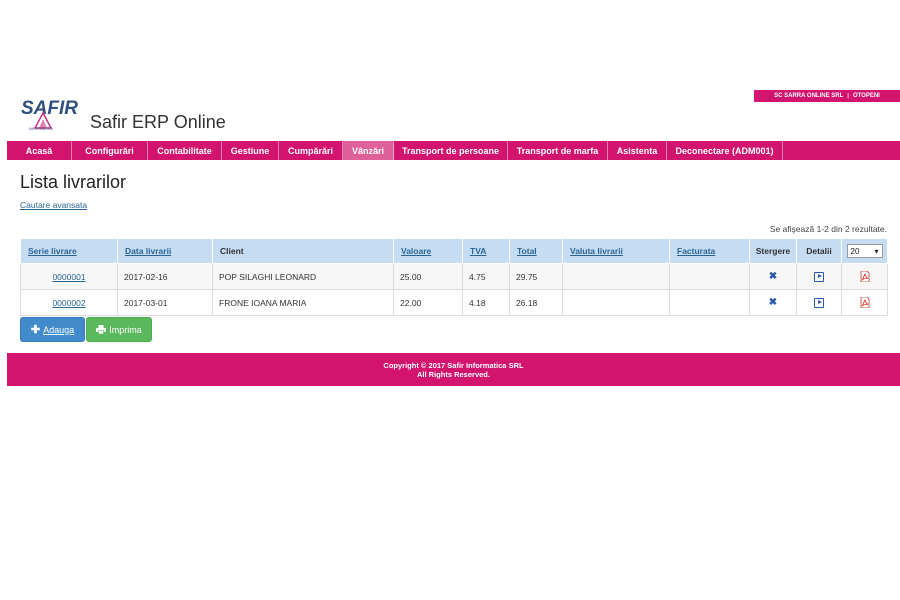  Describe the element at coordinates (53, 205) in the screenshot. I see `advanced-search-link: Cautare avansata` at that location.